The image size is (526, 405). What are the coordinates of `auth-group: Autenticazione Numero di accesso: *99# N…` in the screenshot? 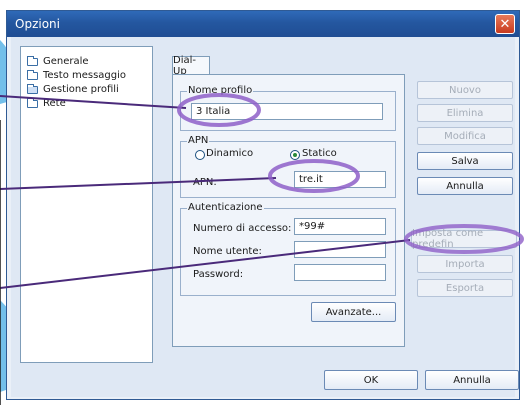 It's located at (288, 249).